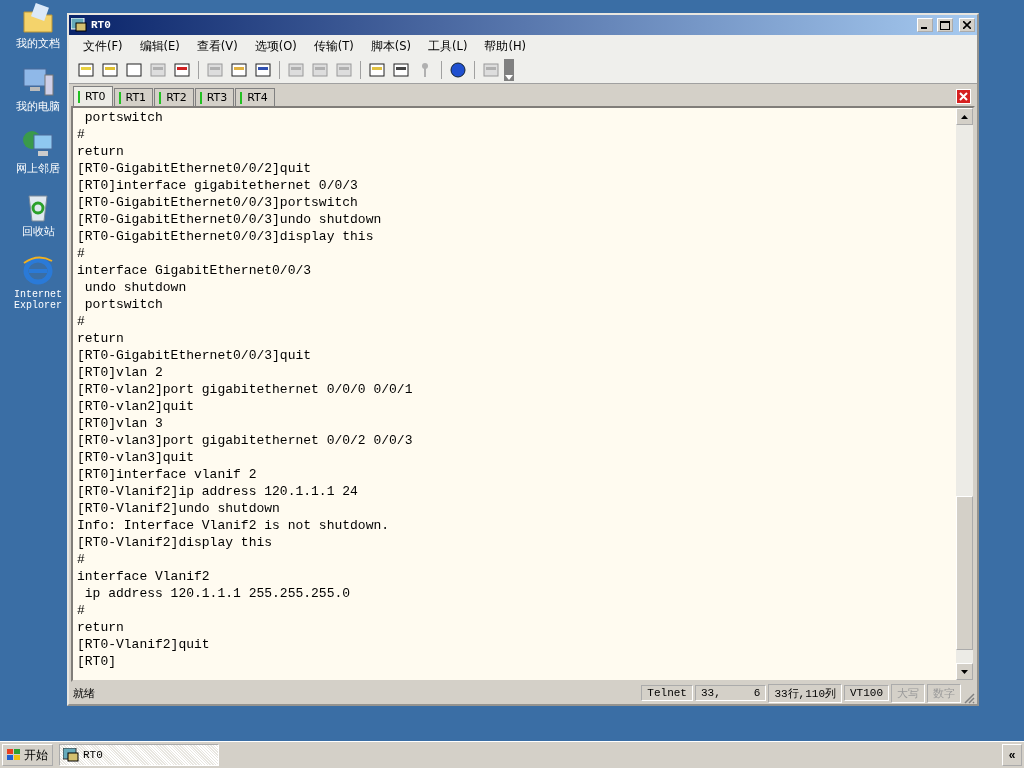  I want to click on status-pane: VT100, so click(866, 693).